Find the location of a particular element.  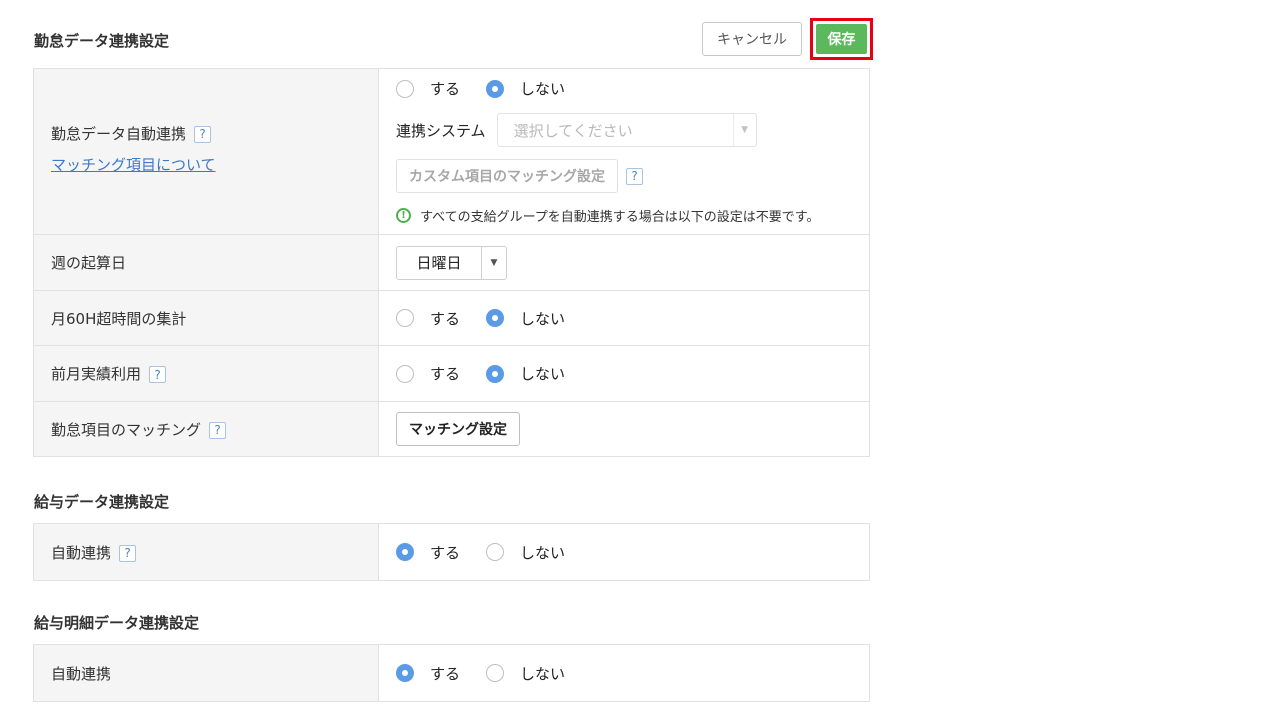

payslip-auto-link-row: 自動連携 する しない is located at coordinates (451, 673).